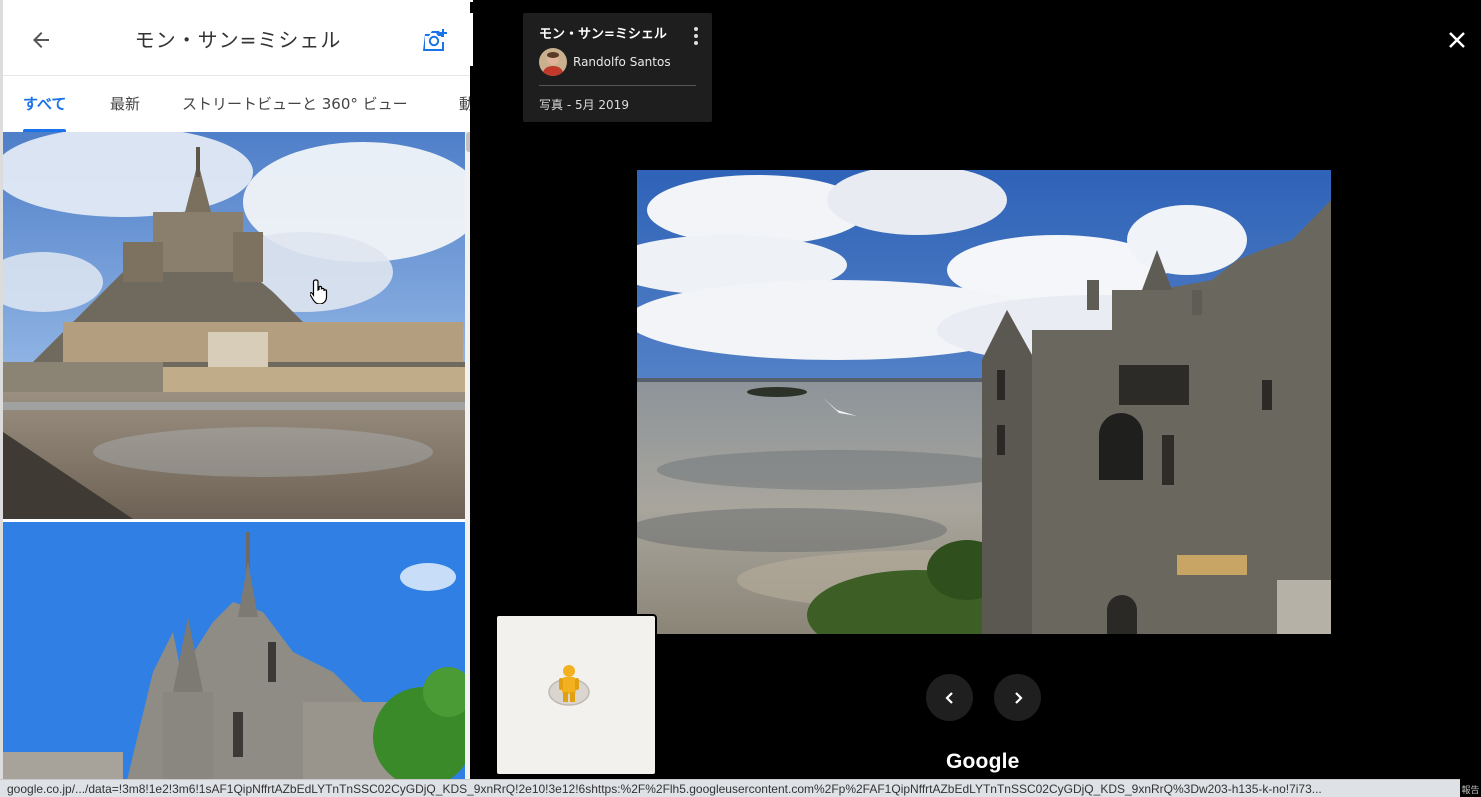 This screenshot has width=1481, height=797. I want to click on camera-add-icon, so click(435, 40).